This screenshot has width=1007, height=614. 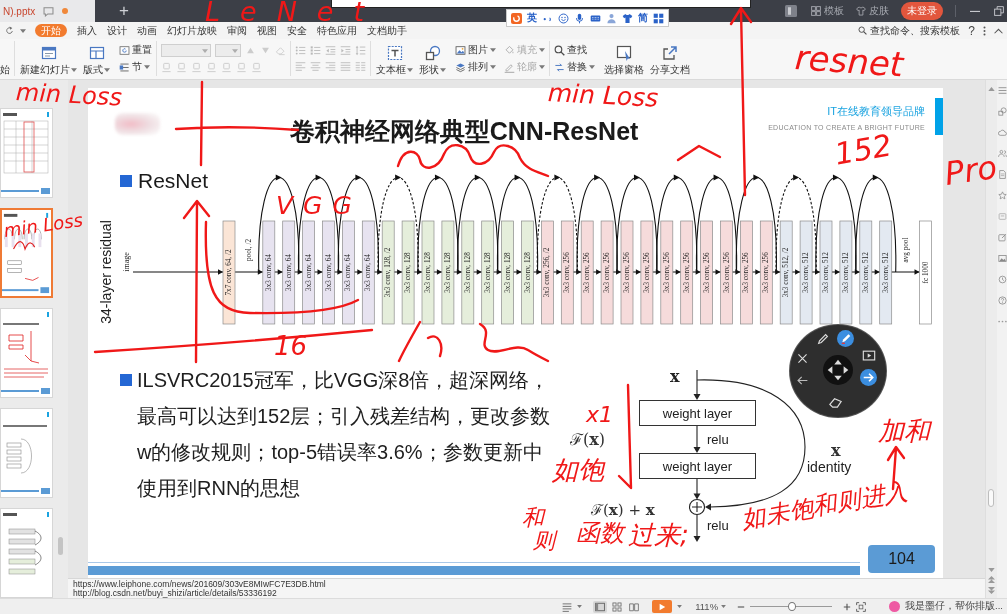 I want to click on toolbar-button: 分享文档, so click(x=670, y=58).